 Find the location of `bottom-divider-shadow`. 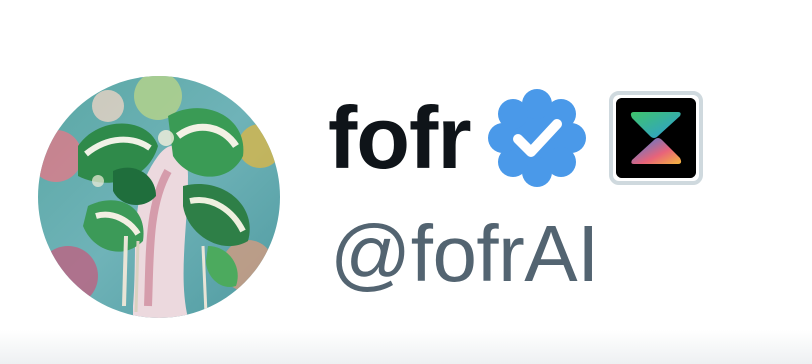

bottom-divider-shadow is located at coordinates (406, 347).